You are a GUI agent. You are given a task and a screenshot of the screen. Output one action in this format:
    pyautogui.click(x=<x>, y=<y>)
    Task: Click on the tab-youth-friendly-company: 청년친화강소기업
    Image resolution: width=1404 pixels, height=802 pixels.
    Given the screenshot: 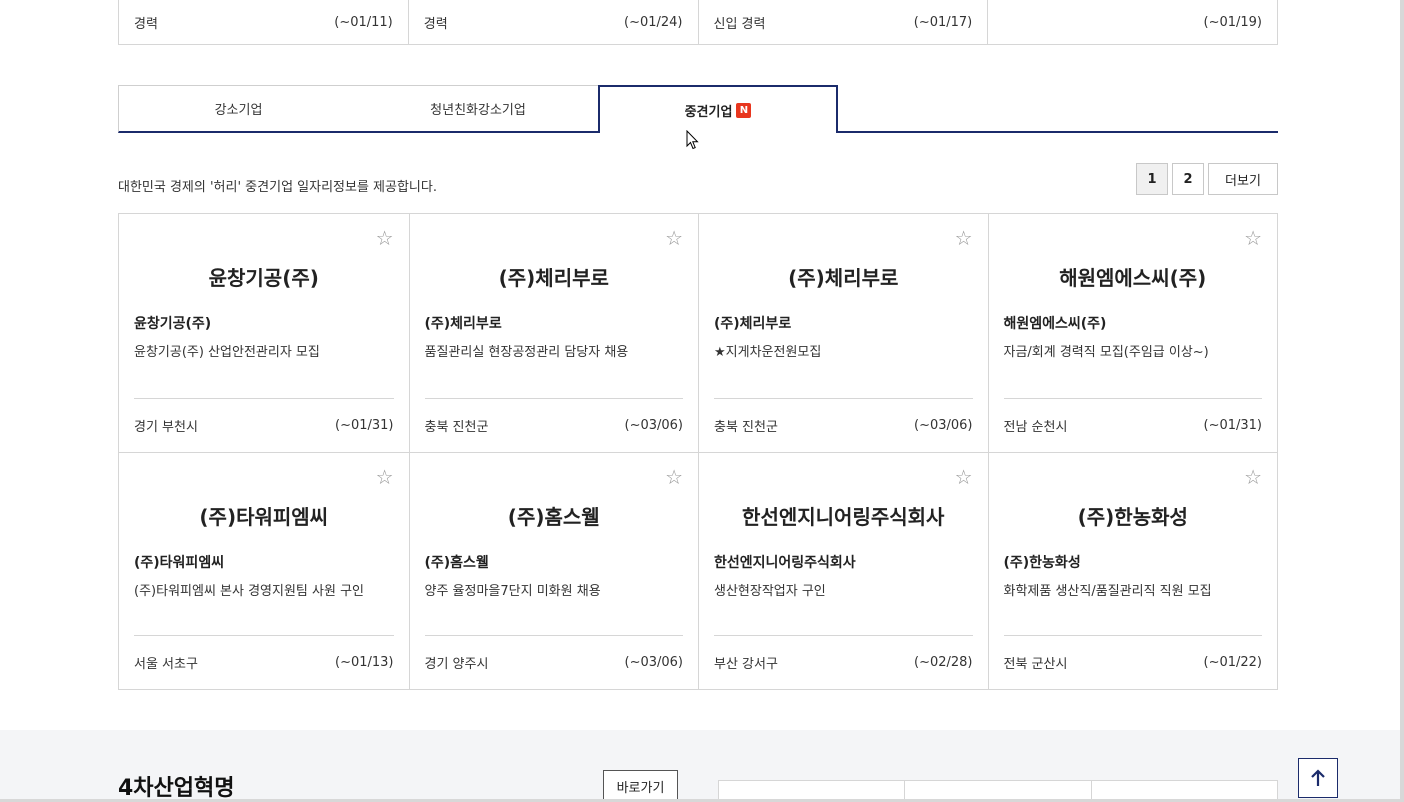 What is the action you would take?
    pyautogui.click(x=478, y=109)
    